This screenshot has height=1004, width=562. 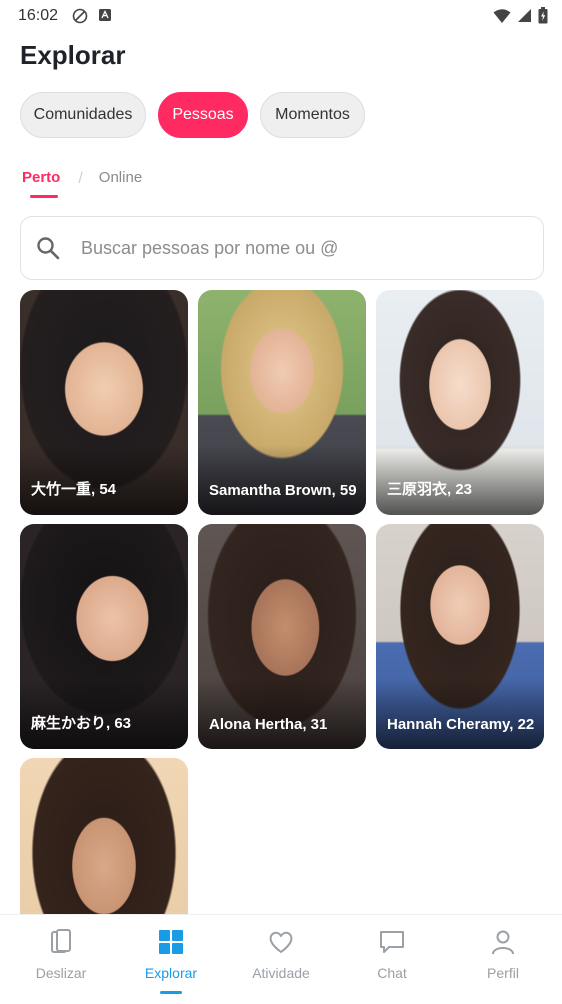 I want to click on do-not-disturb-icon, so click(x=80, y=16).